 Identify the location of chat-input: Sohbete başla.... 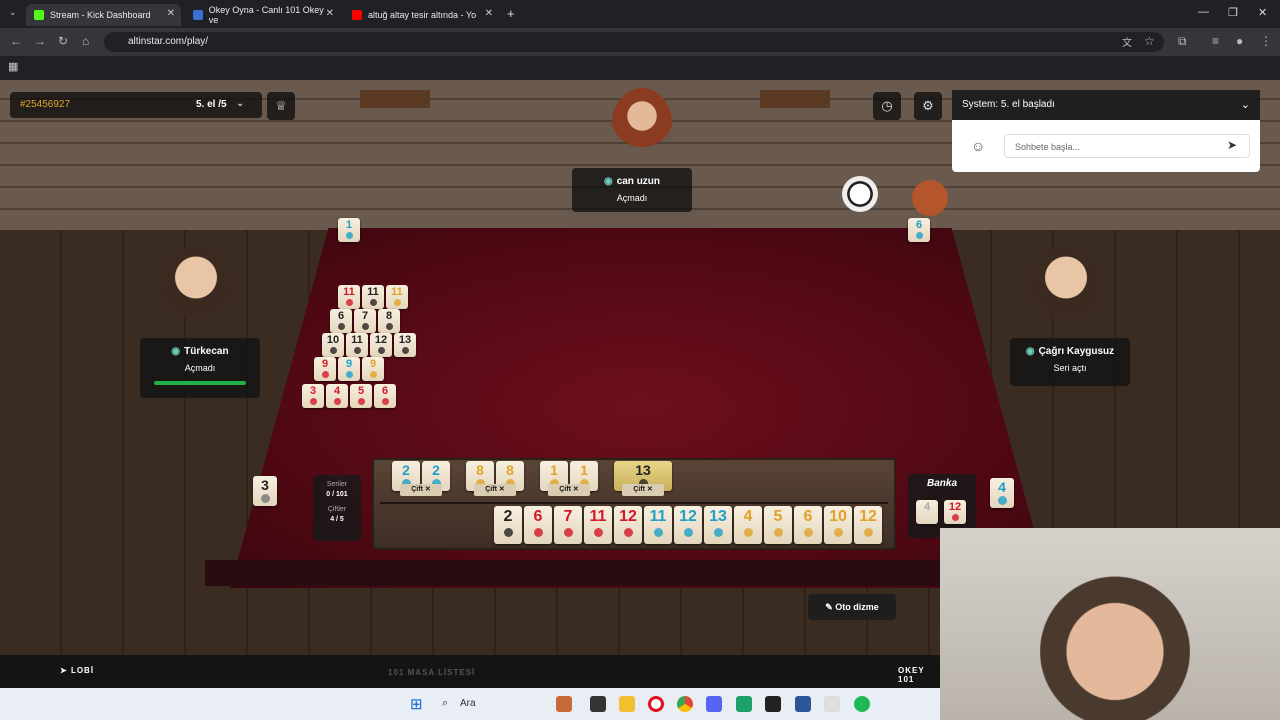
(1127, 146).